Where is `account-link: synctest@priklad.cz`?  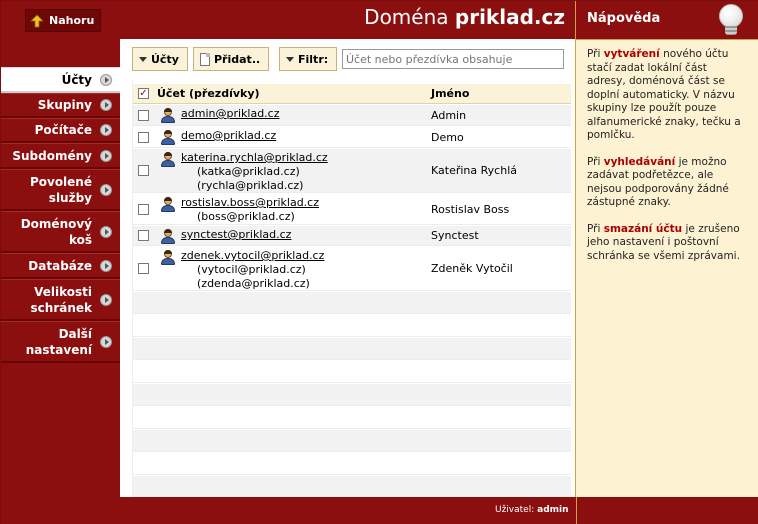 account-link: synctest@priklad.cz is located at coordinates (236, 234).